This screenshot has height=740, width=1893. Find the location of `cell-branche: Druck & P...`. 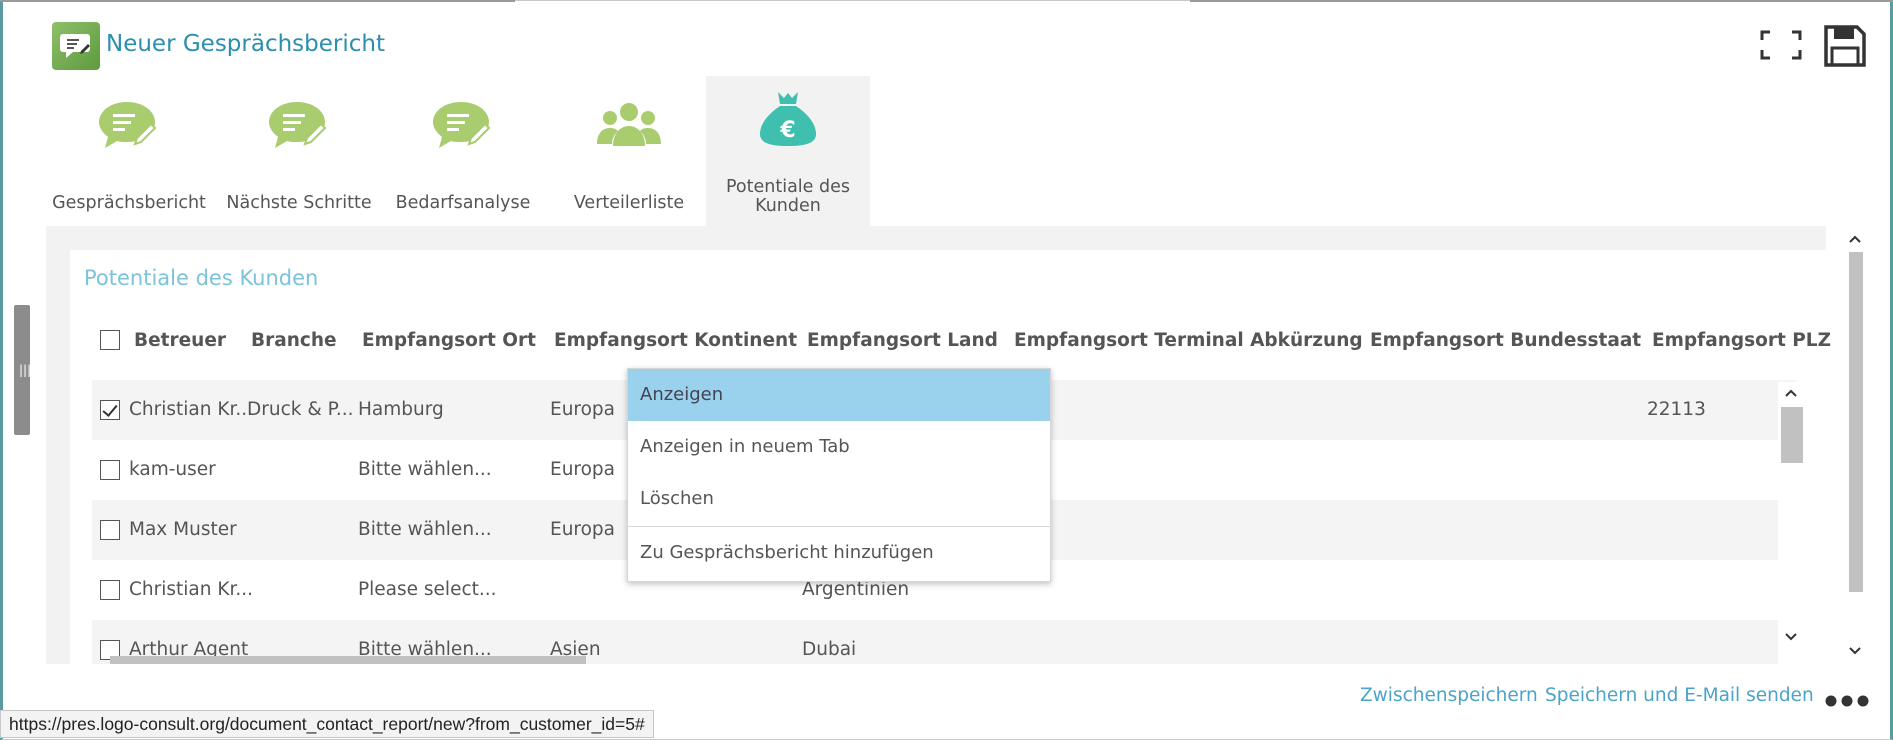

cell-branche: Druck & P... is located at coordinates (300, 409).